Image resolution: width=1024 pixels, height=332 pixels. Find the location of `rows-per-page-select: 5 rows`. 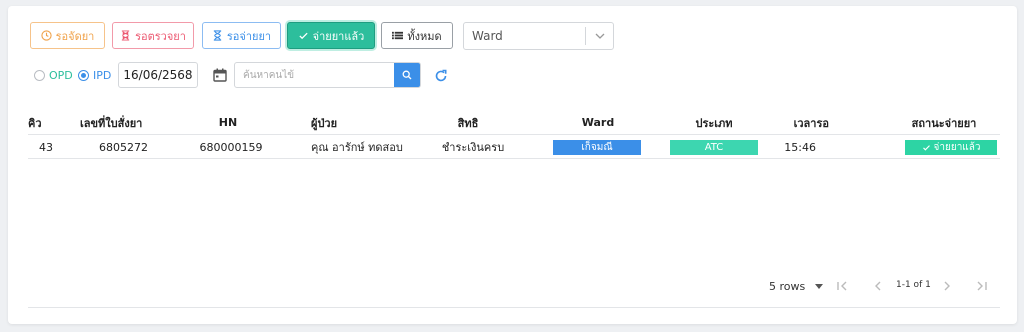

rows-per-page-select: 5 rows is located at coordinates (796, 286).